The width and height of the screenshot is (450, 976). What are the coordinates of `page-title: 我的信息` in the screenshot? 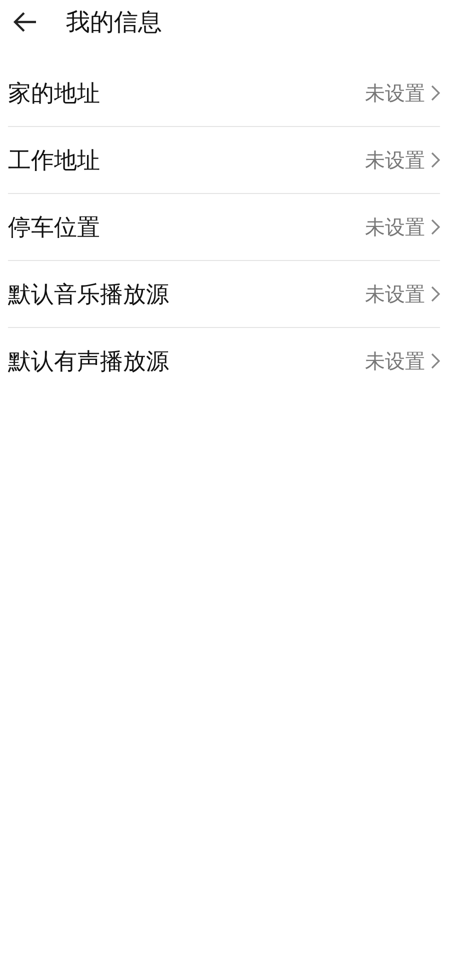 It's located at (114, 22).